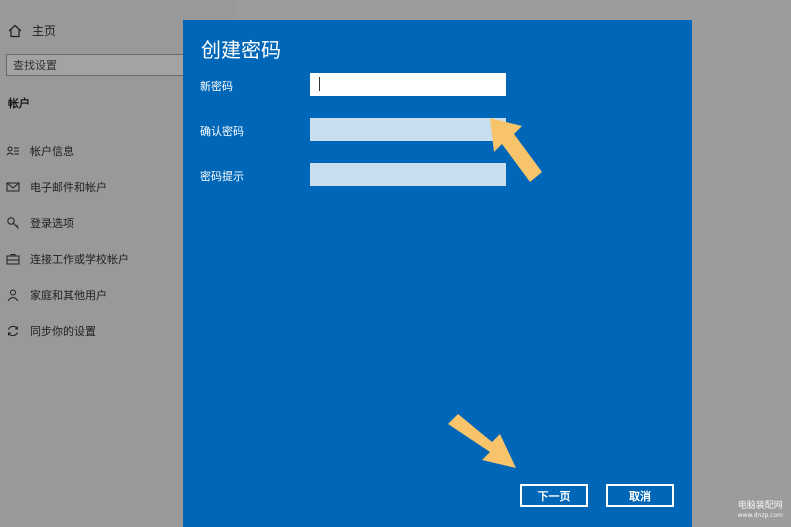 The height and width of the screenshot is (527, 791). What do you see at coordinates (222, 131) in the screenshot?
I see `confirm-password-label: 确认密码` at bounding box center [222, 131].